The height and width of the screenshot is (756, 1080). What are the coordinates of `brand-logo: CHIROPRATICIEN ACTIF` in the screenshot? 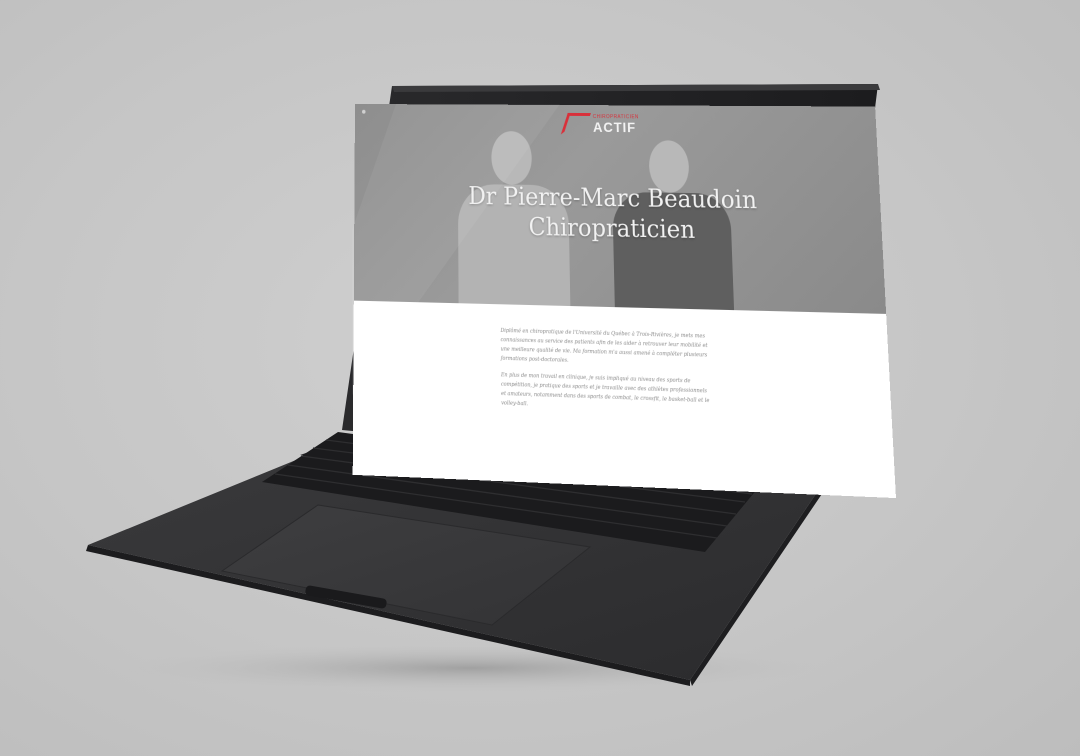 It's located at (601, 124).